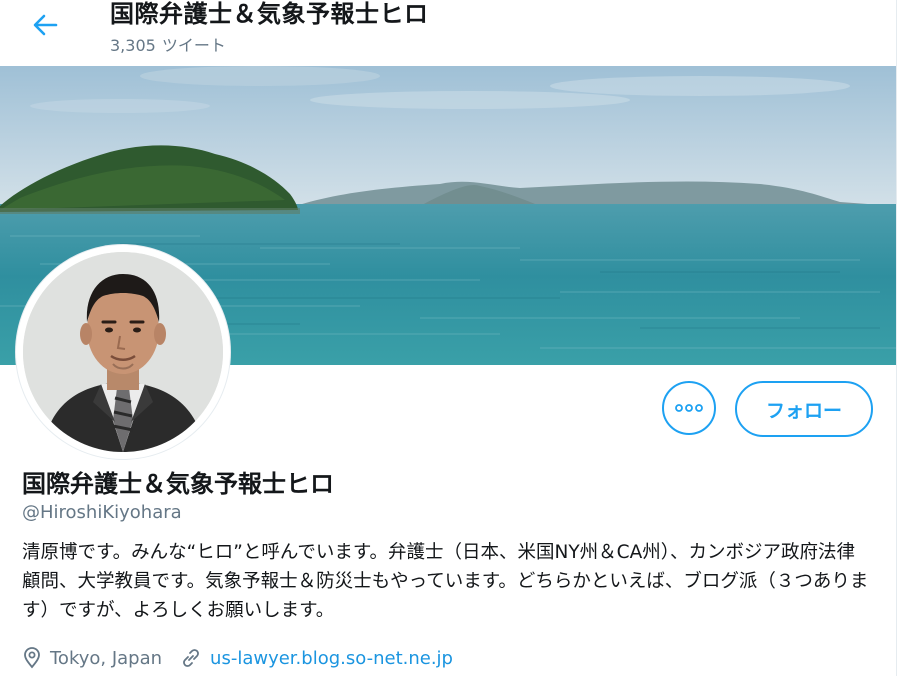 This screenshot has width=907, height=676. What do you see at coordinates (178, 484) in the screenshot?
I see `profile-name: 国際弁護士＆気象予報士ヒロ` at bounding box center [178, 484].